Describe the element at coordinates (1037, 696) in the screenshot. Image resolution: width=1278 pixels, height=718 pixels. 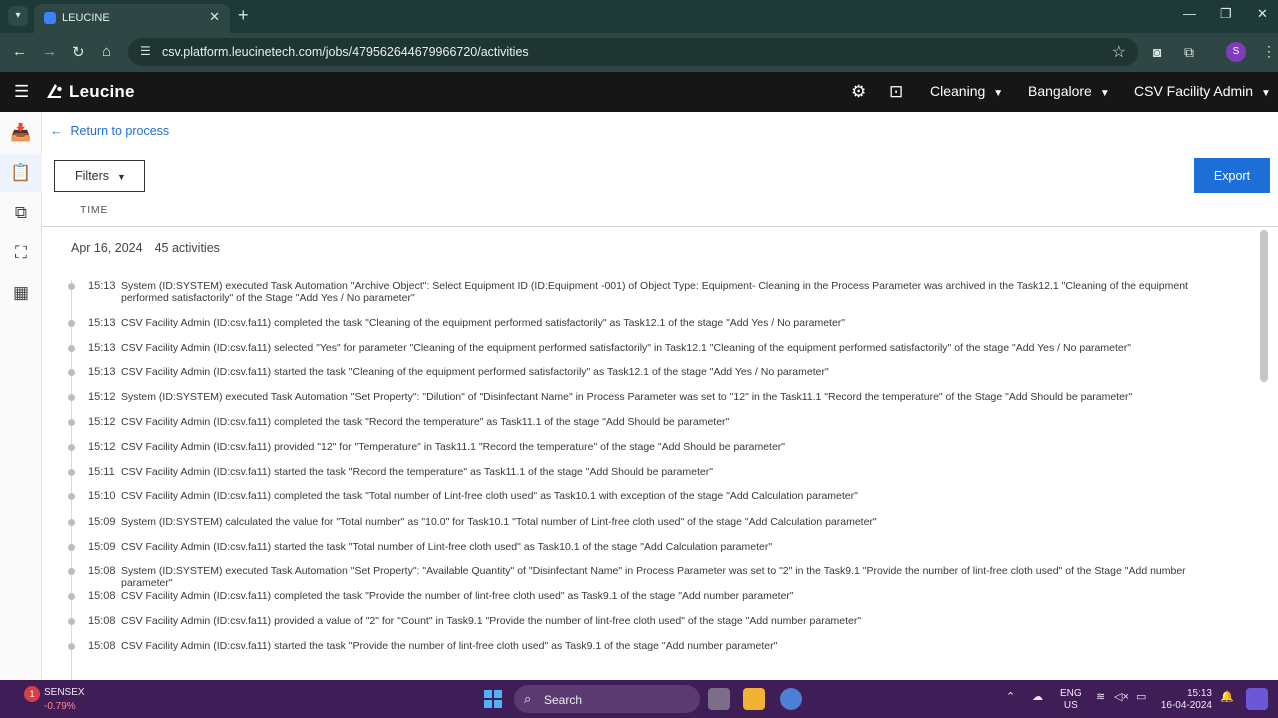
I see `onedrive-cloud-icon: ☁` at that location.